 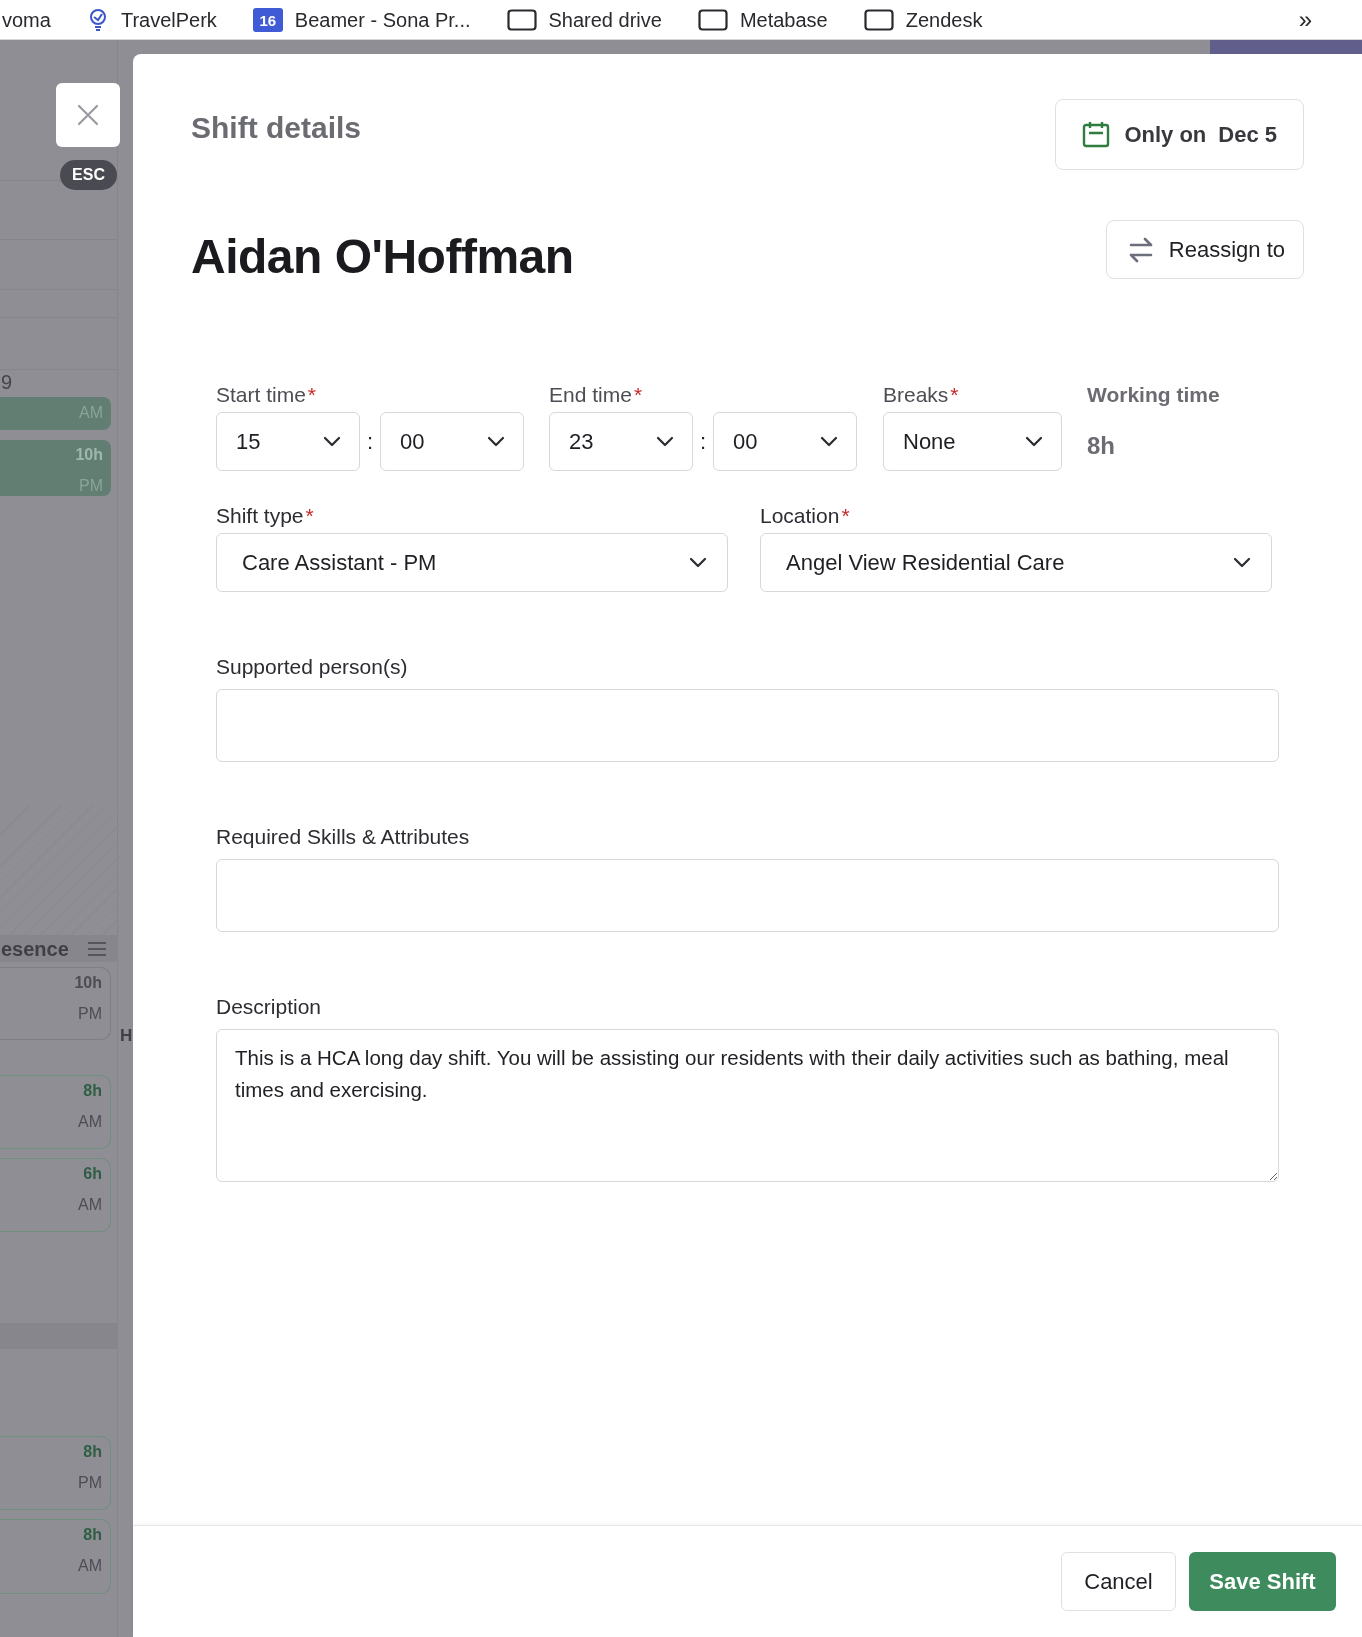 I want to click on shift-hours: 6h, so click(x=92, y=1174).